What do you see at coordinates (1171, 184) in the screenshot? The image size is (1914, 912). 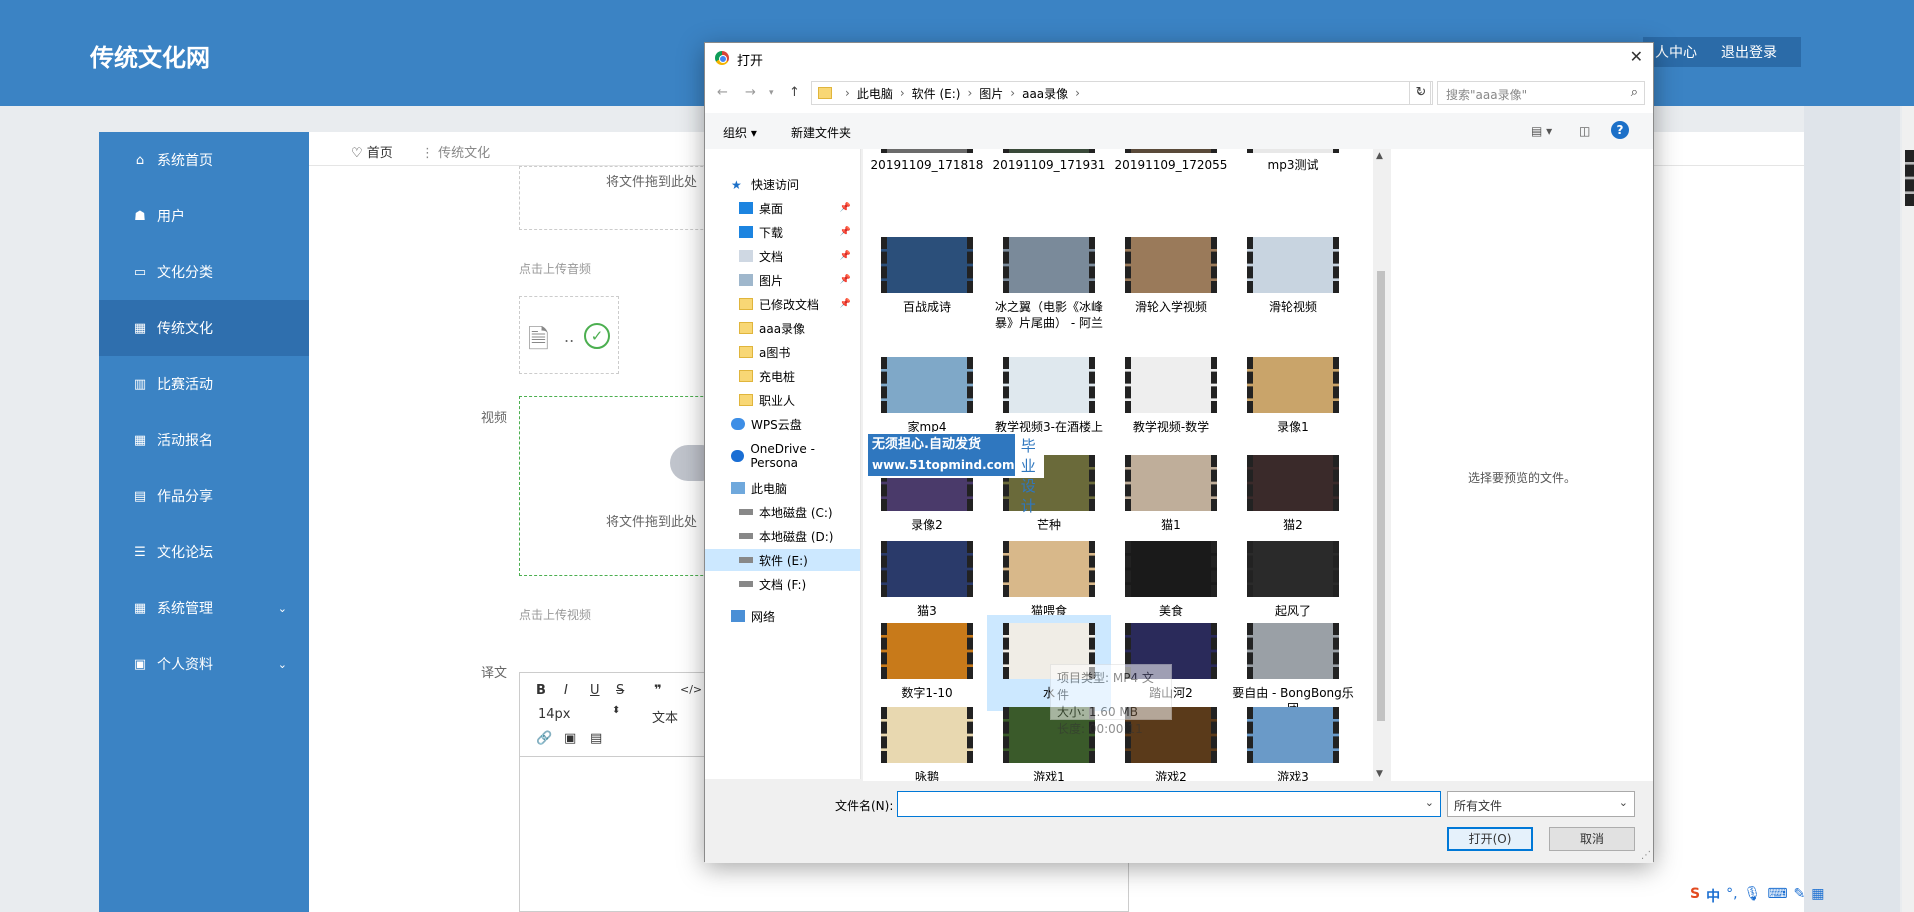 I see `file-item: 20191109_172055` at bounding box center [1171, 184].